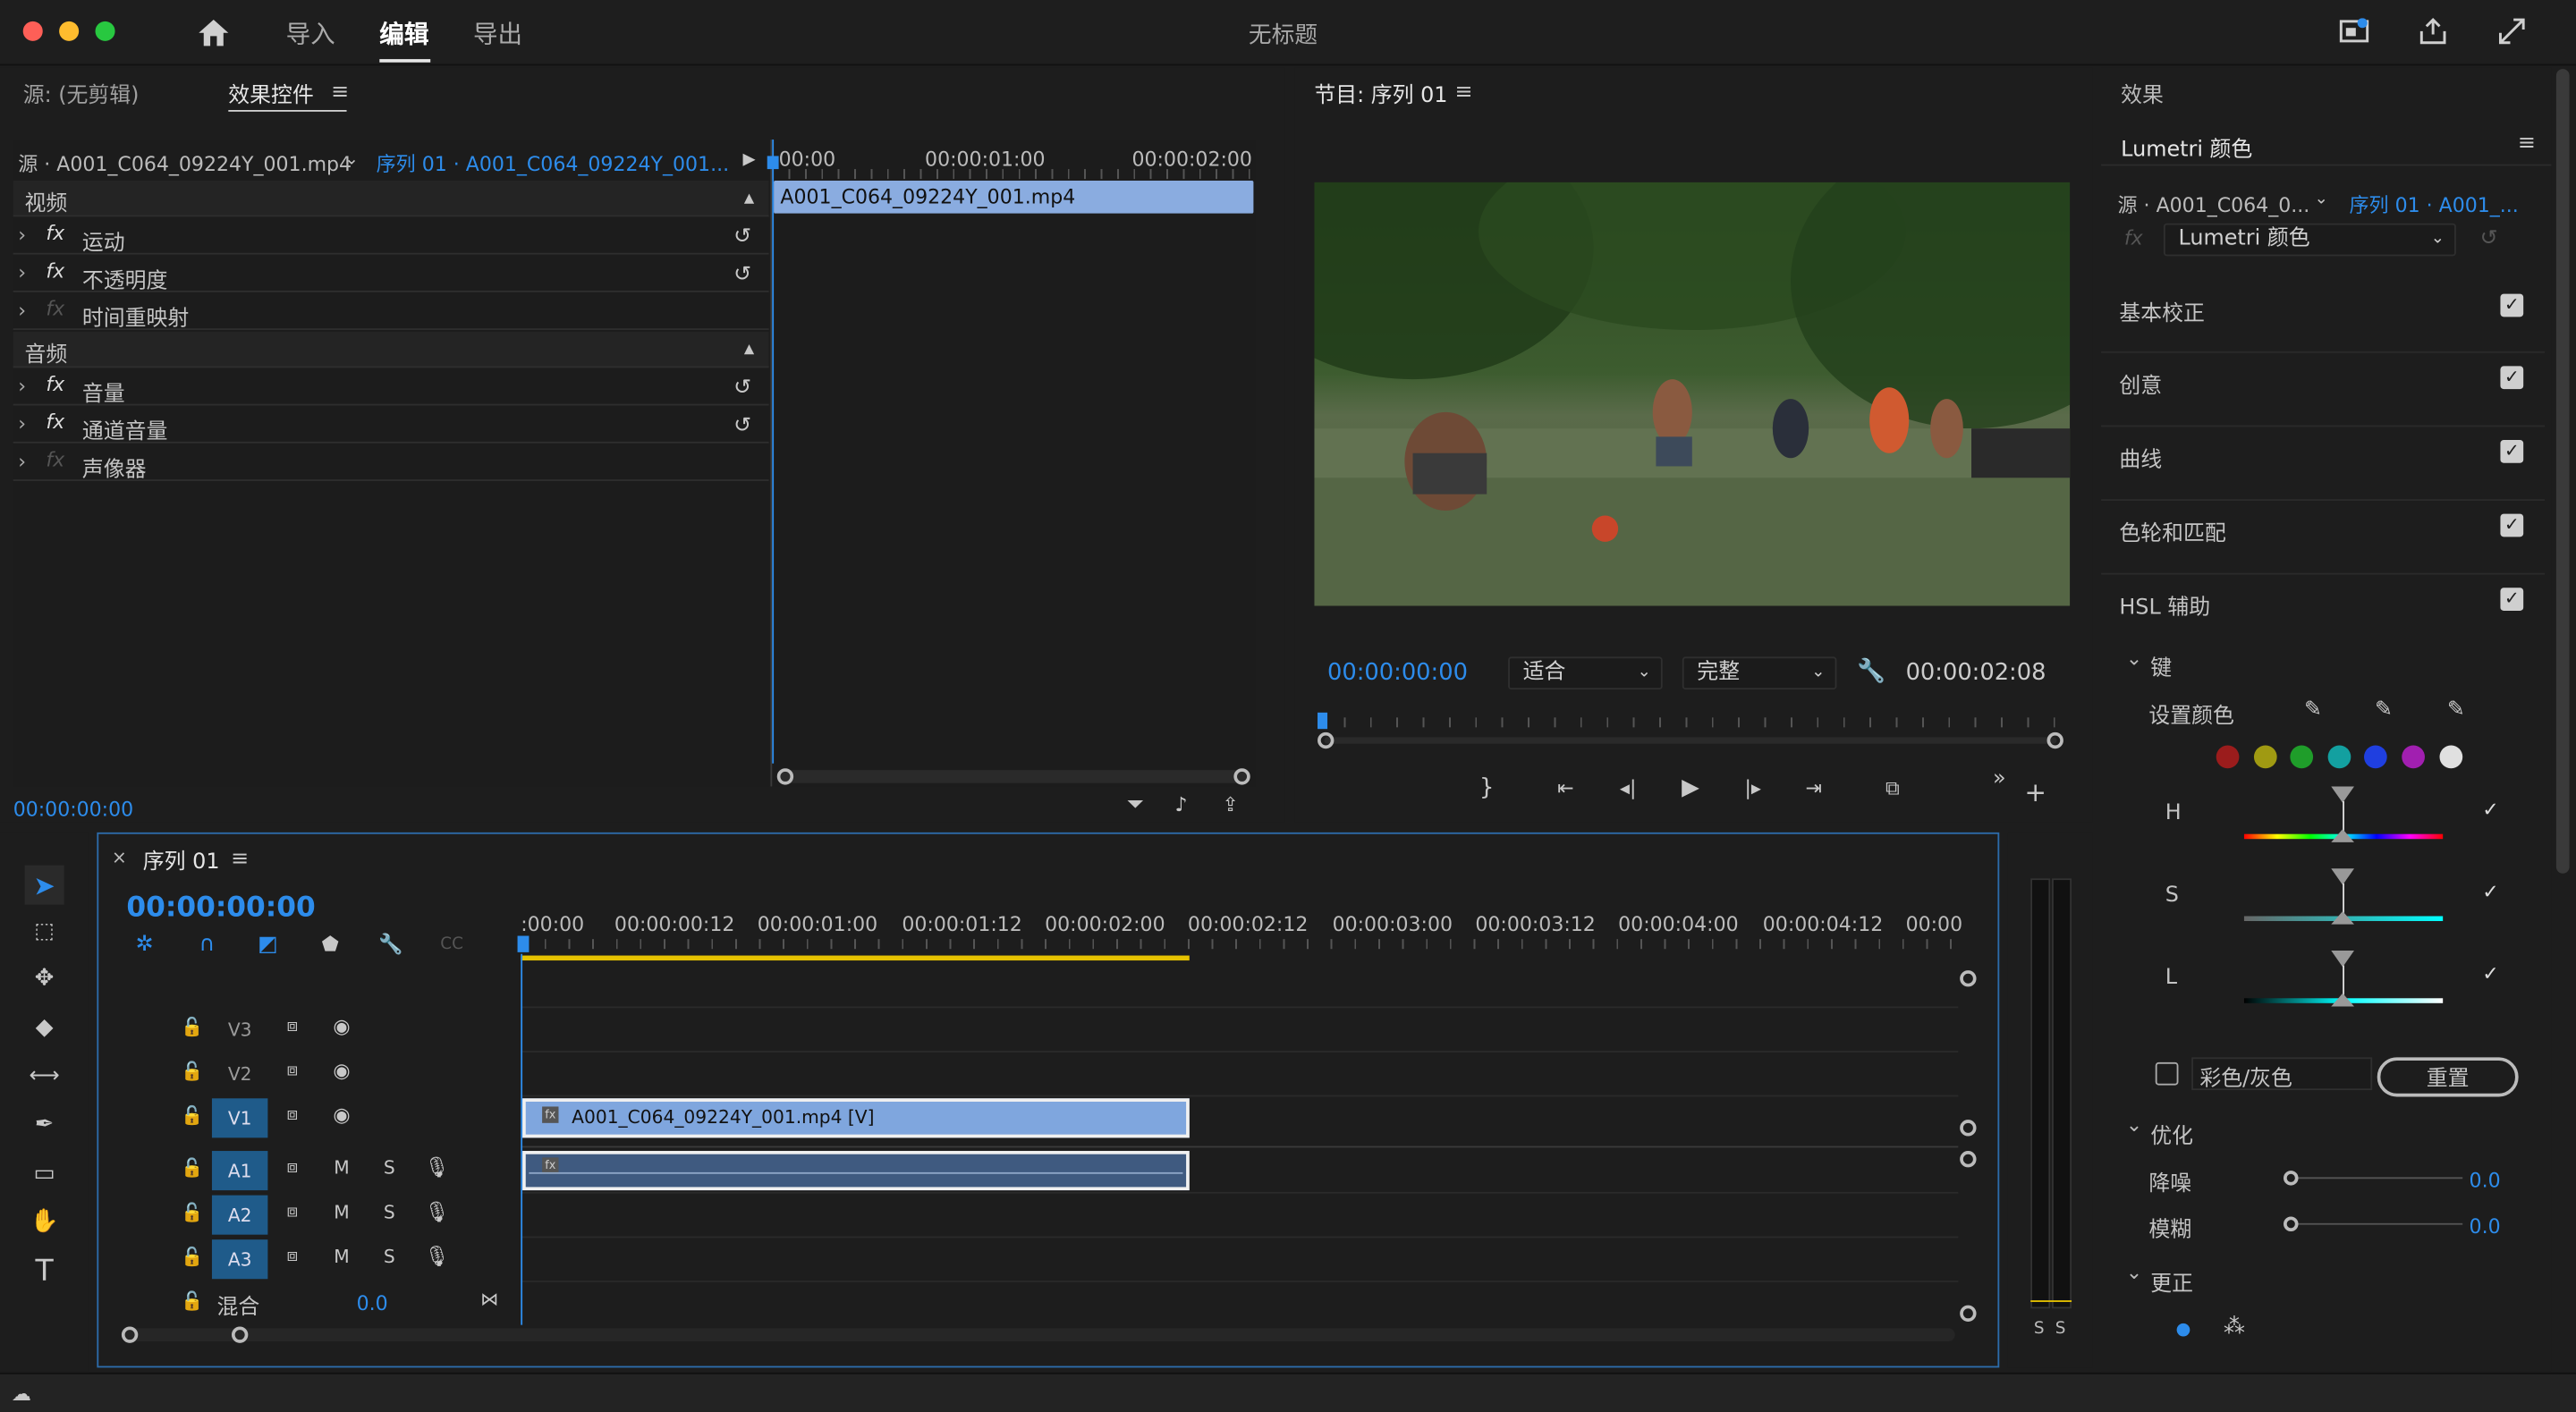  I want to click on fullscreen-icon, so click(2511, 31).